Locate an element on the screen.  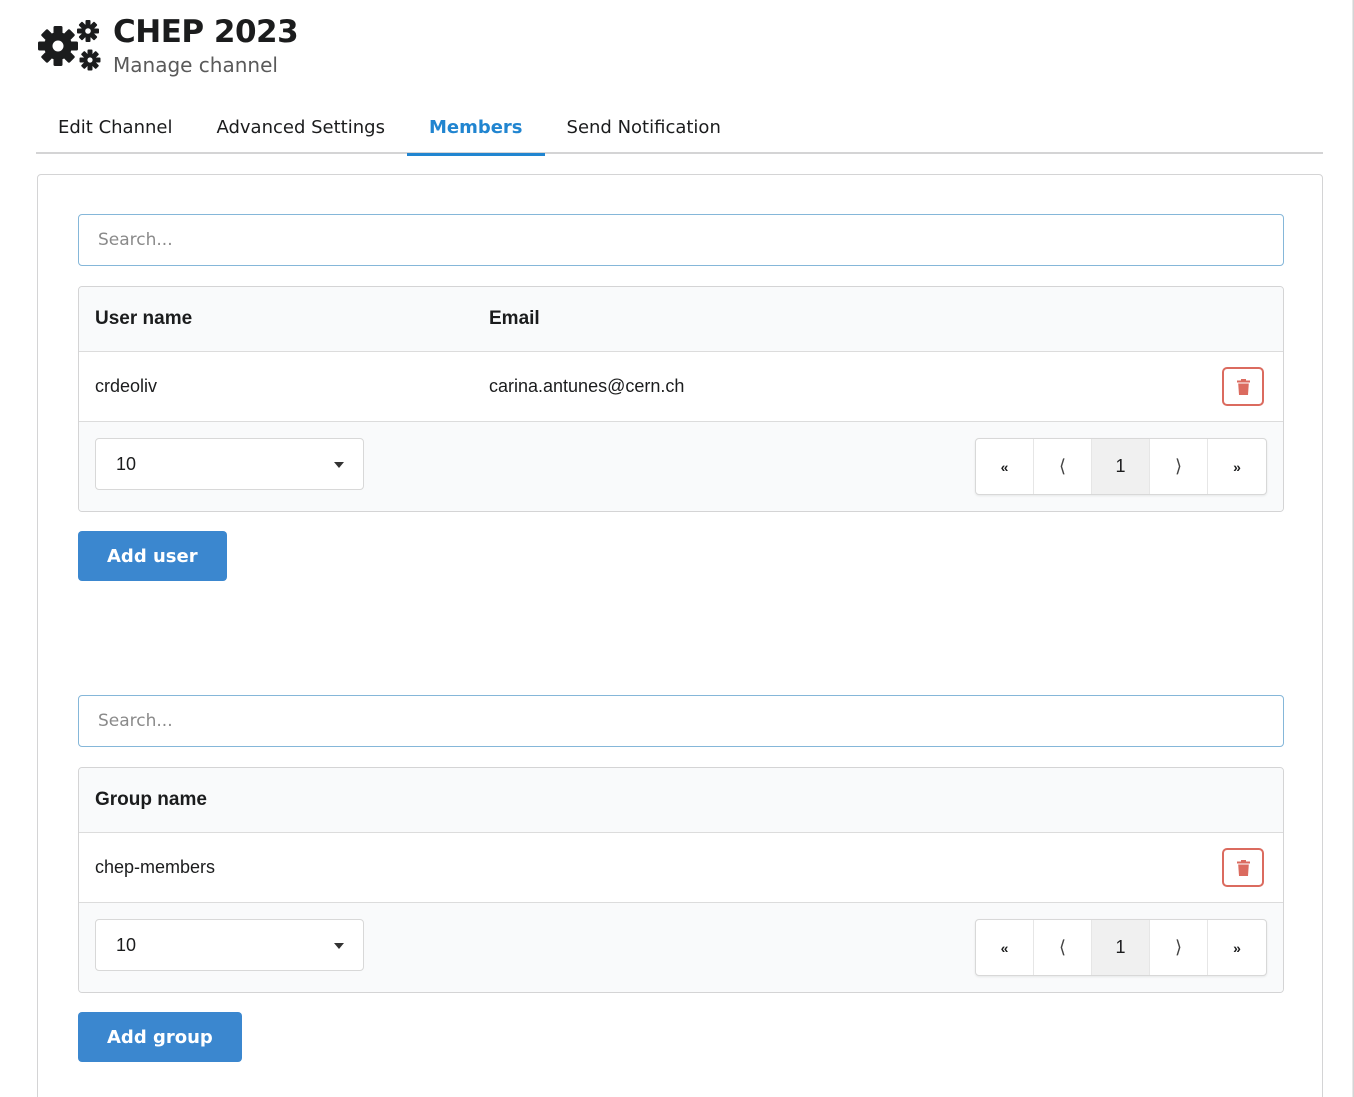
groups-table-footer: 10 « ⟨ 1 ⟩ » is located at coordinates (681, 947).